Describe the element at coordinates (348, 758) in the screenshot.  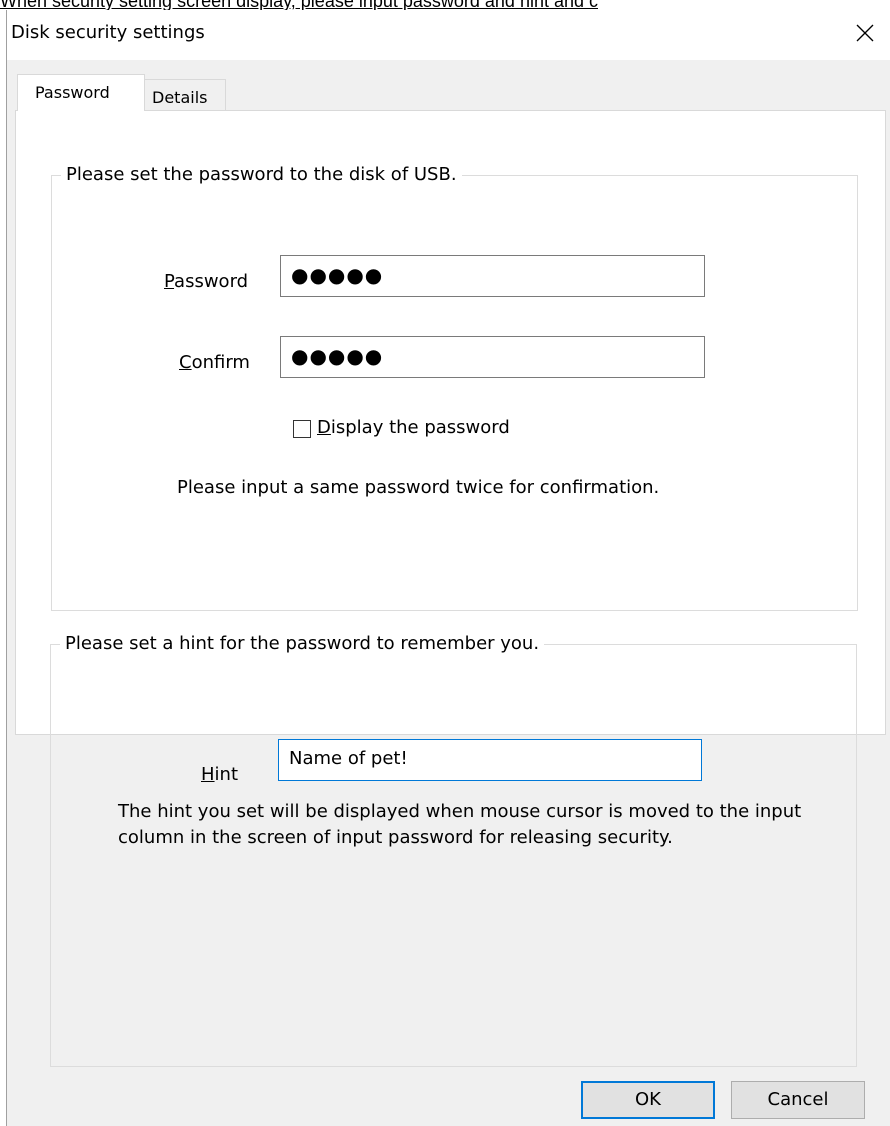
I see `hint-value: Name of pet!` at that location.